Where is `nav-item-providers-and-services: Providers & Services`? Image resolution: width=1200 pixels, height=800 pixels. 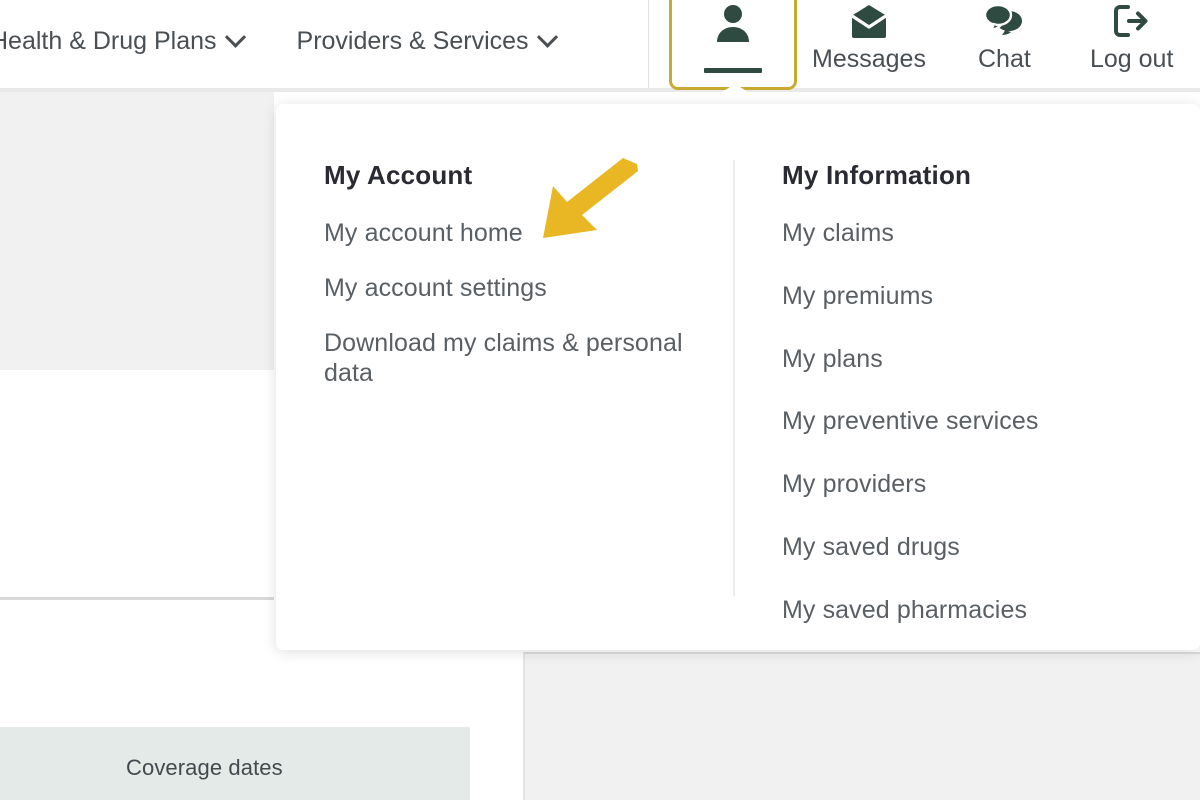
nav-item-providers-and-services: Providers & Services is located at coordinates (427, 41).